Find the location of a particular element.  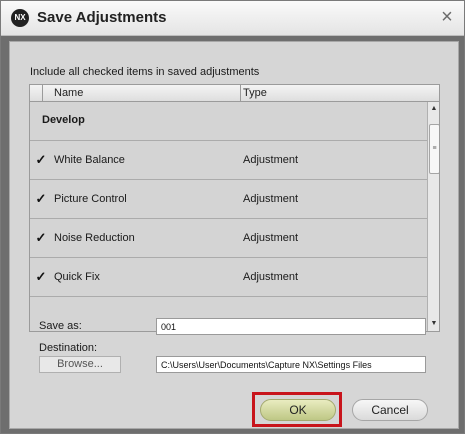

capture-nx-app-icon: NX is located at coordinates (20, 18).